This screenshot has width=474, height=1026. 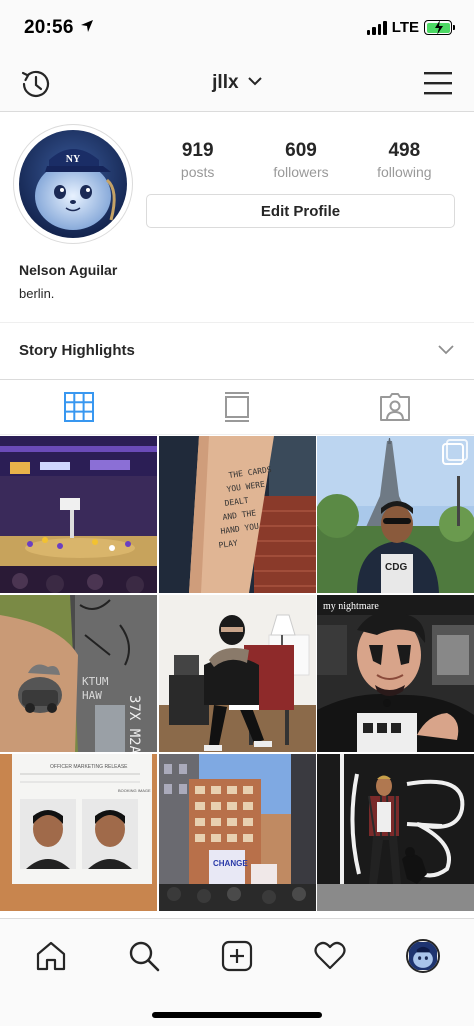 I want to click on grid-post-6: my nightmare, so click(x=395, y=673).